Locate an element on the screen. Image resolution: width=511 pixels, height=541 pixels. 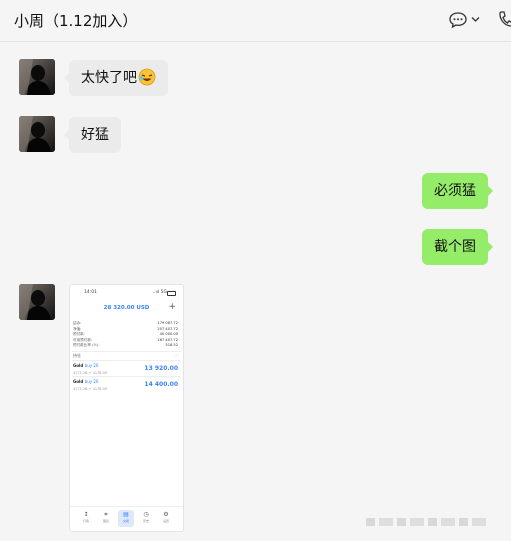
tab-label: 图表 is located at coordinates (105, 521).